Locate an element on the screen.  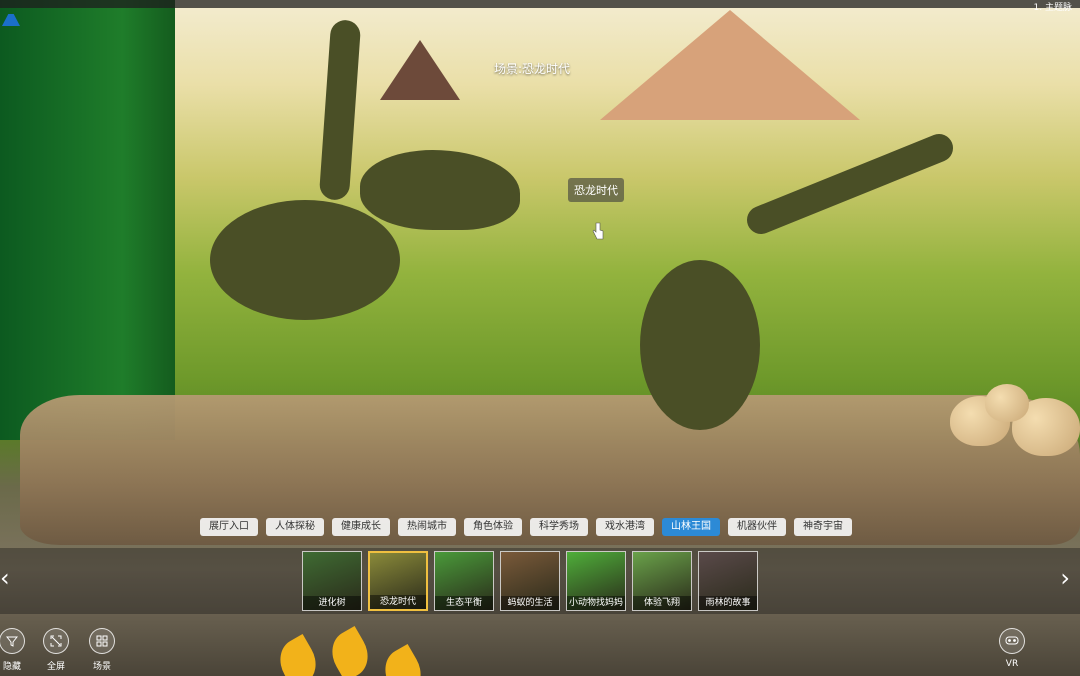
tab-4: 角色体验 is located at coordinates (493, 527).